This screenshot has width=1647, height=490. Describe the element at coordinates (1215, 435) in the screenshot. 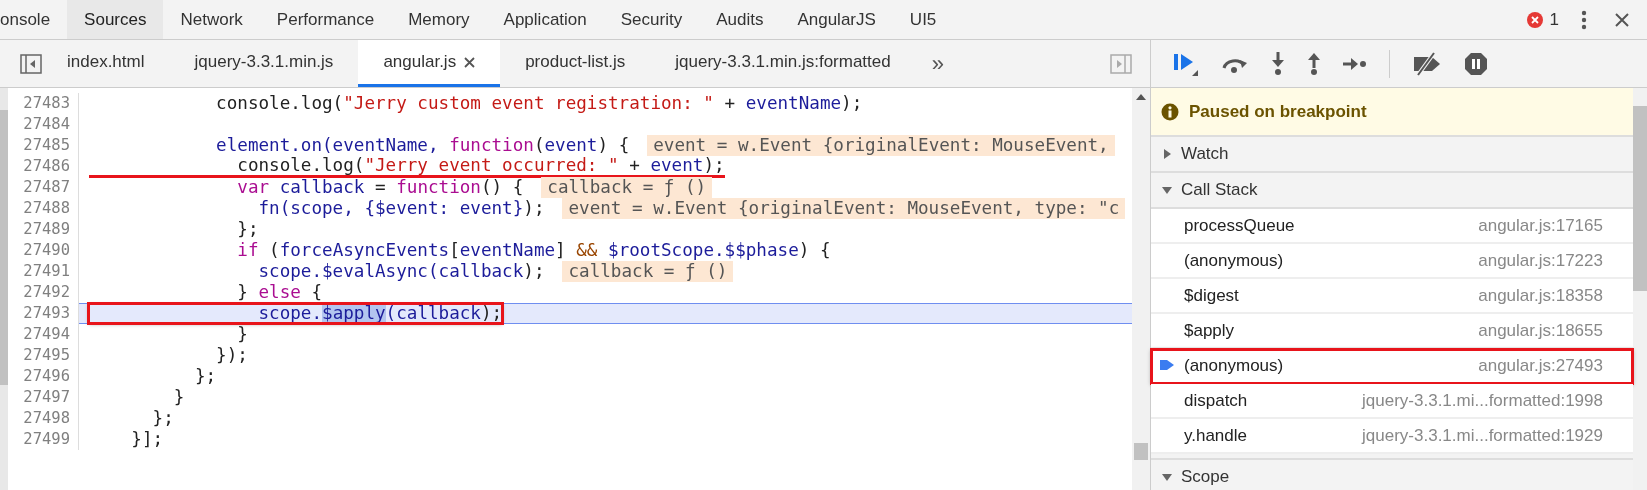

I see `function-name: y.handle` at that location.